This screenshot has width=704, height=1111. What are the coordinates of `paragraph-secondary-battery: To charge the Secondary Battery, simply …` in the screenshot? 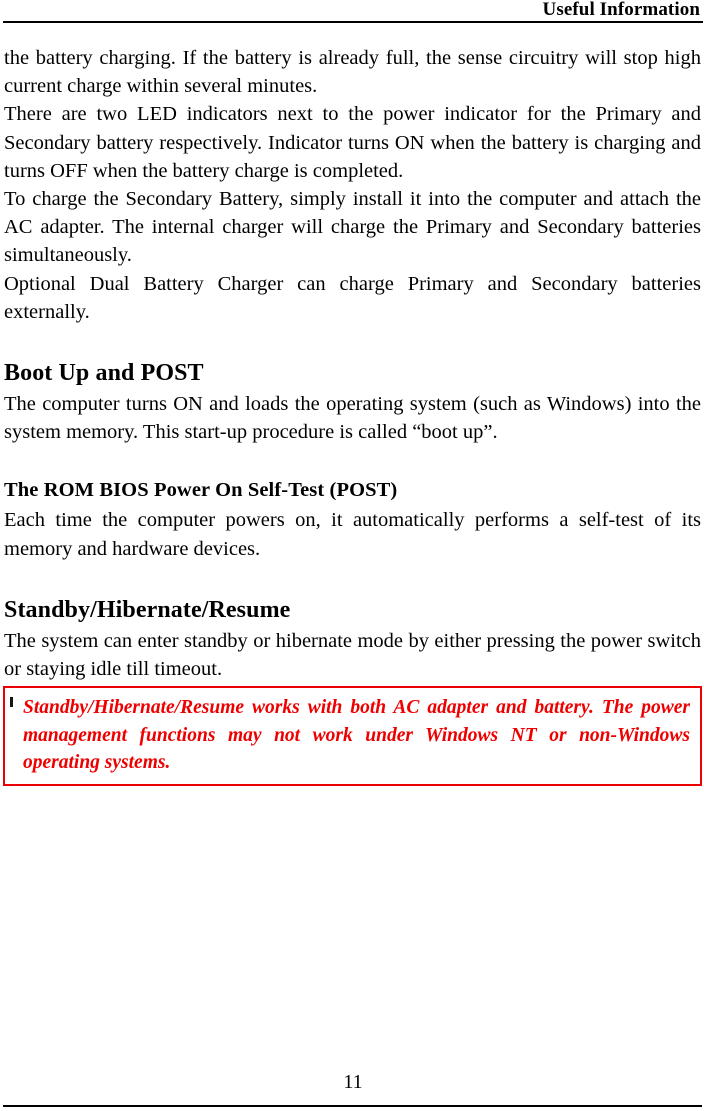 It's located at (352, 227).